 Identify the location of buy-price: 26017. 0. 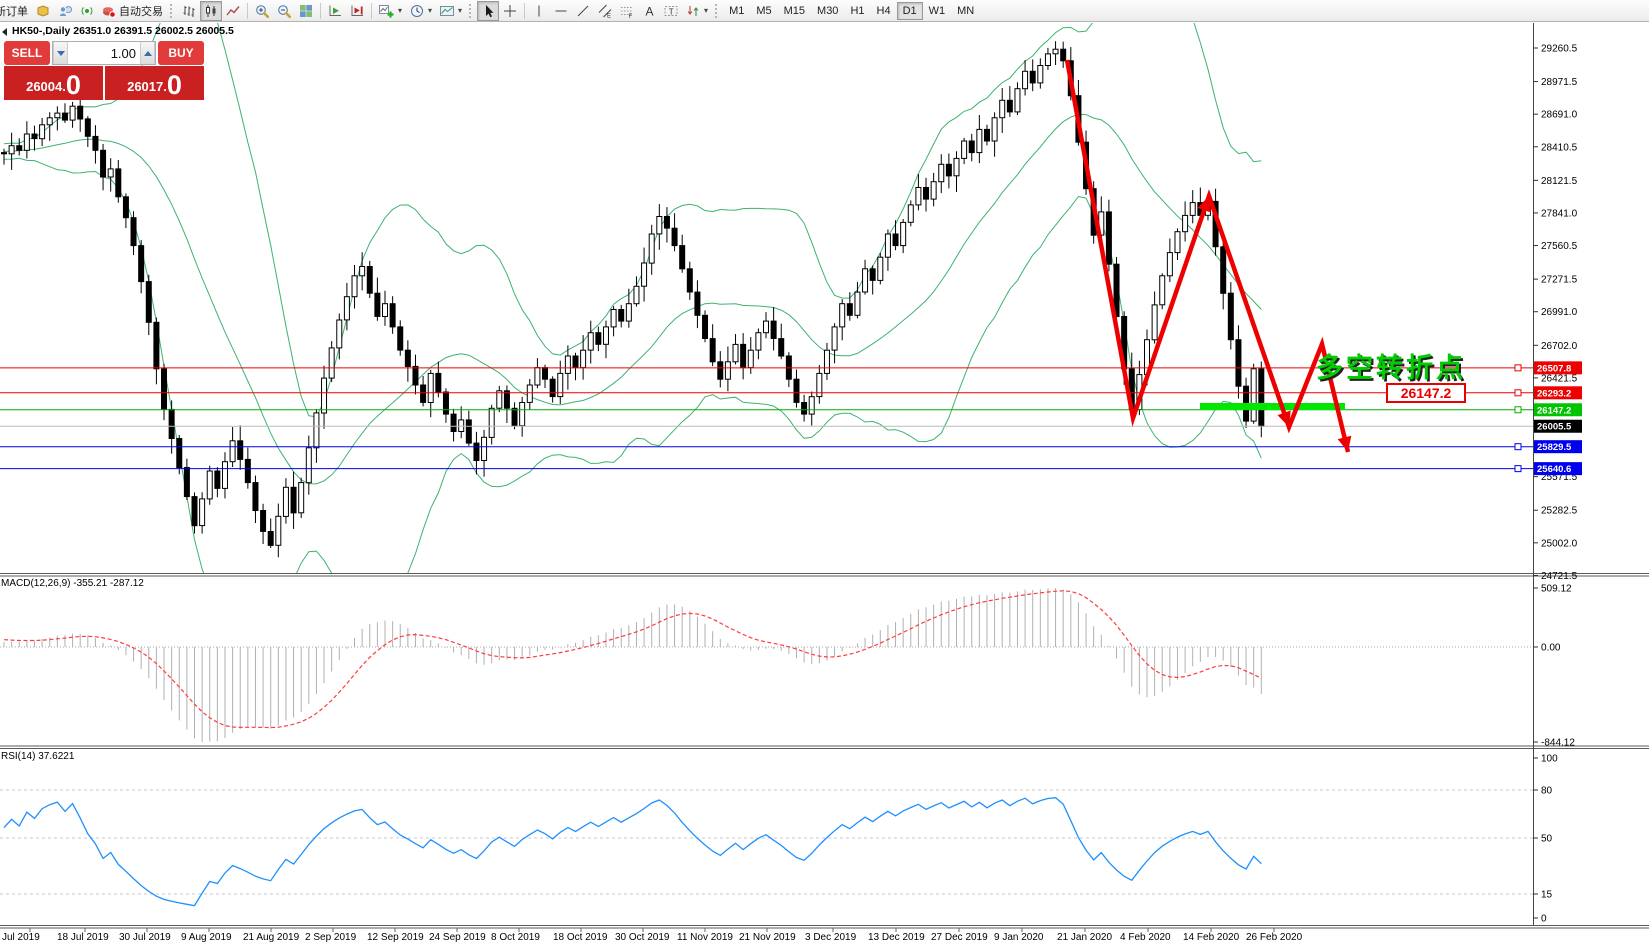
(154, 83).